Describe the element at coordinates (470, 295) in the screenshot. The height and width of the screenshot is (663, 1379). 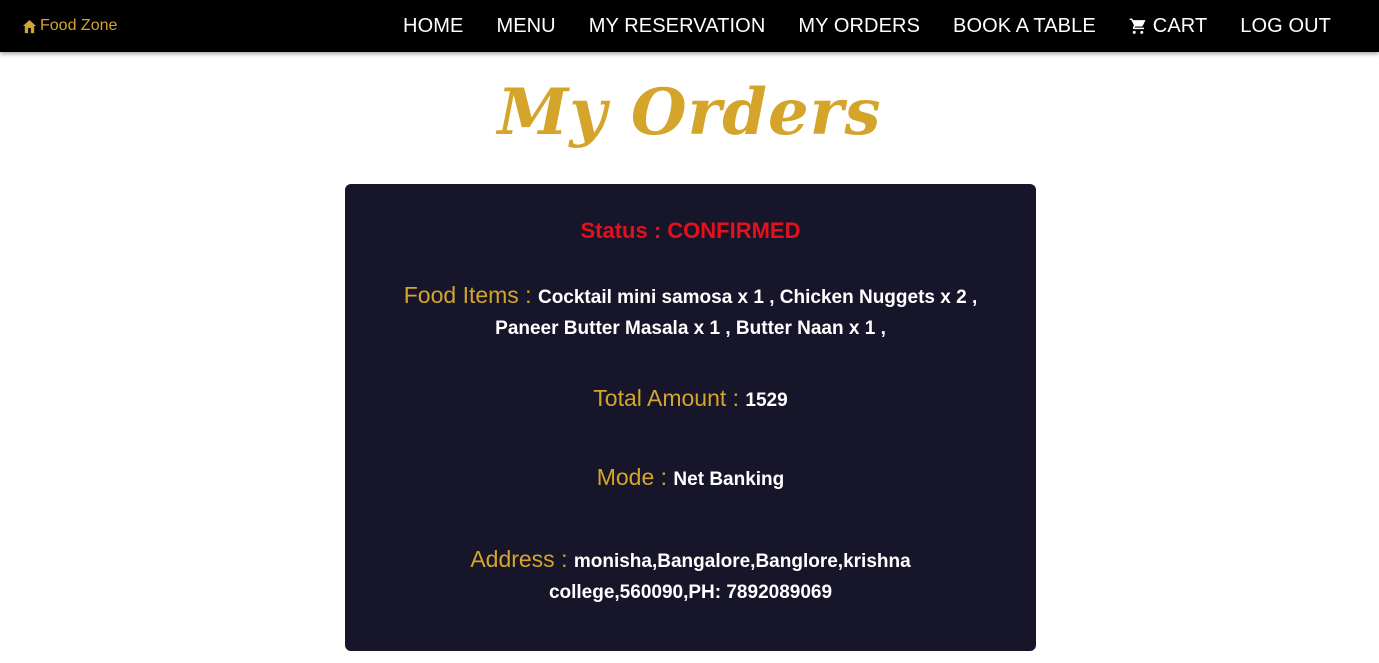
I see `food-items-label: Food Items :` at that location.